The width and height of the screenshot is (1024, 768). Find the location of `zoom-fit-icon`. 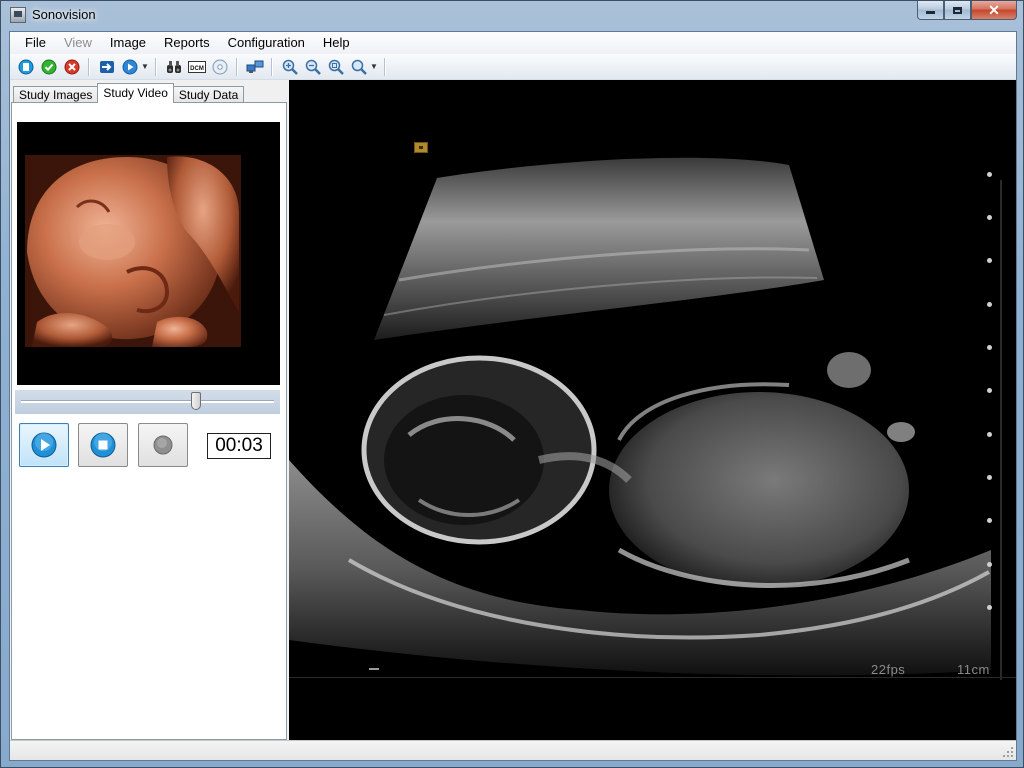

zoom-fit-icon is located at coordinates (336, 67).